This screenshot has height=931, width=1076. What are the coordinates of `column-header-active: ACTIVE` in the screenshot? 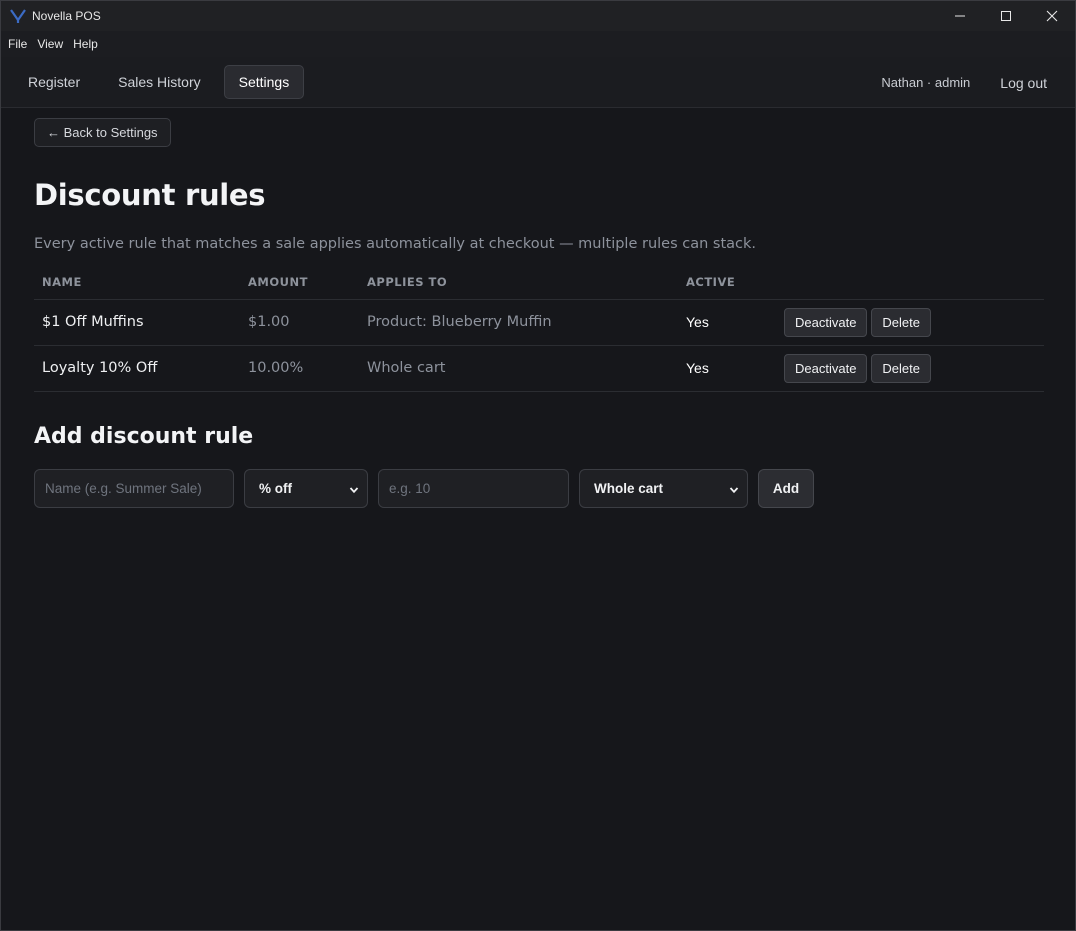 It's located at (727, 287).